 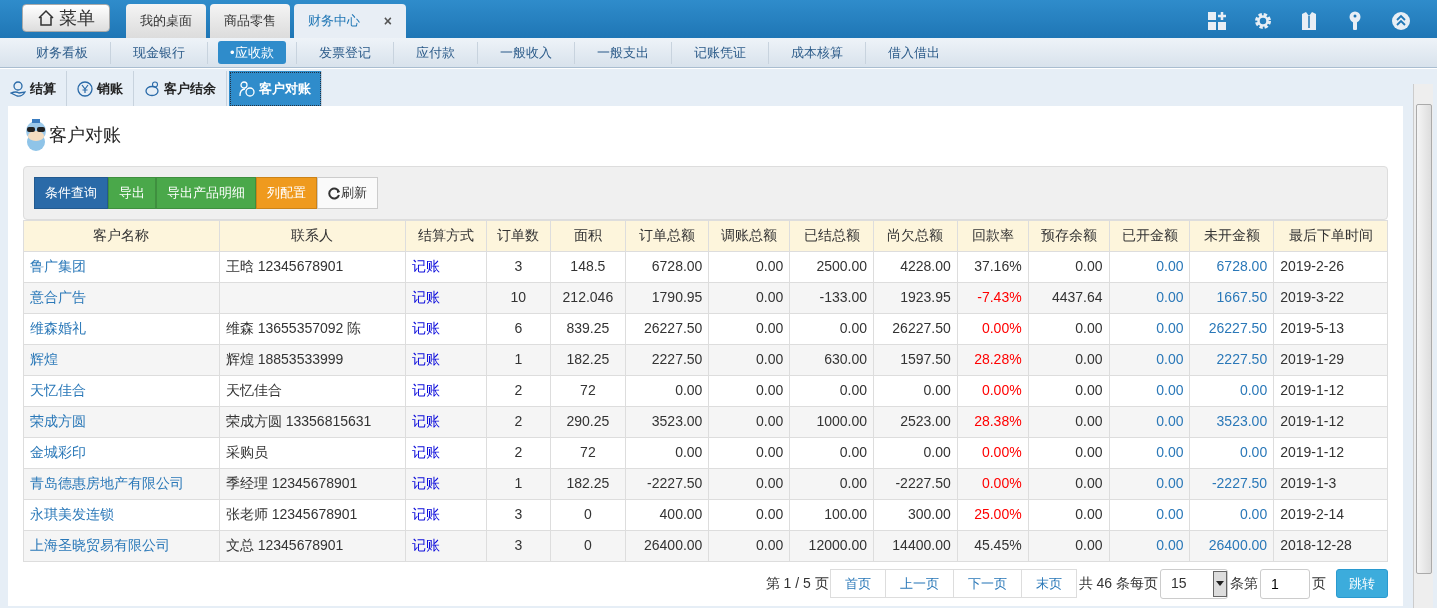 I want to click on table-cell: 采购员, so click(x=246, y=452).